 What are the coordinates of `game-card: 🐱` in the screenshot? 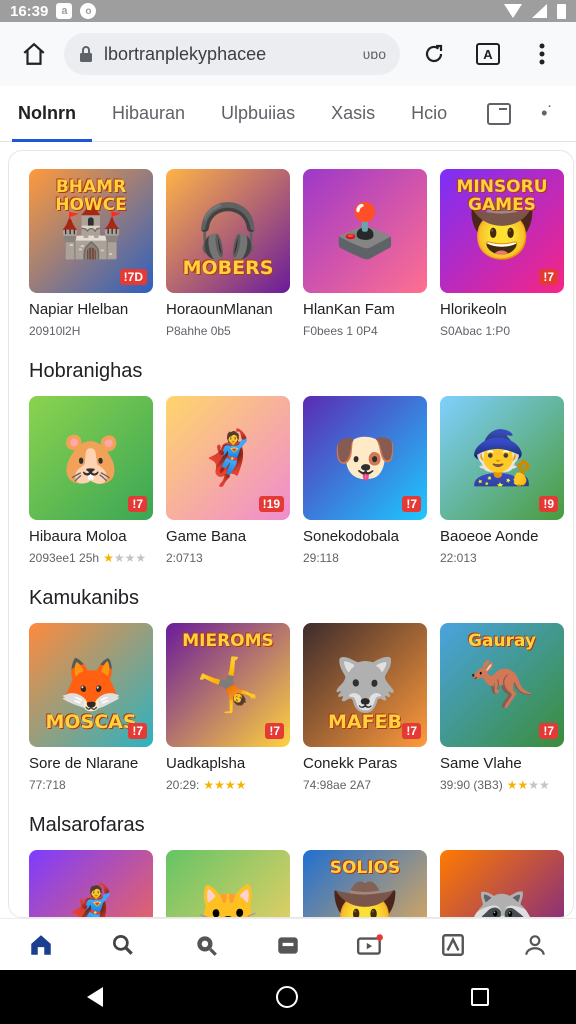 It's located at (228, 883).